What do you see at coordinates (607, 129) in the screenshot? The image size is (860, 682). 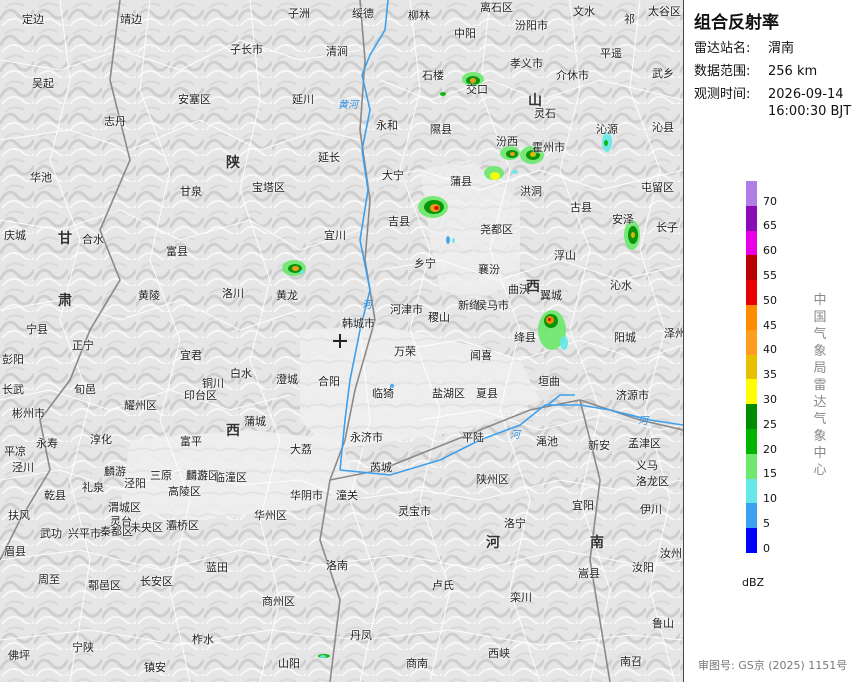 I see `place-label: 沁源` at bounding box center [607, 129].